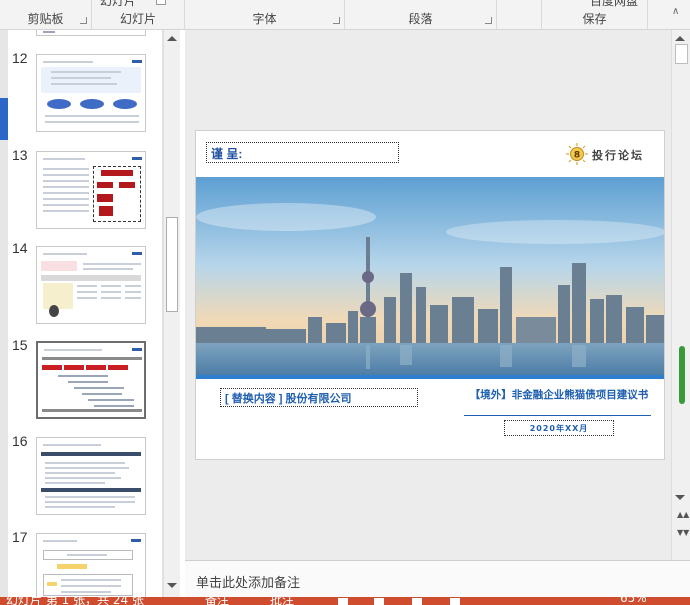  I want to click on slide-number: 14, so click(20, 248).